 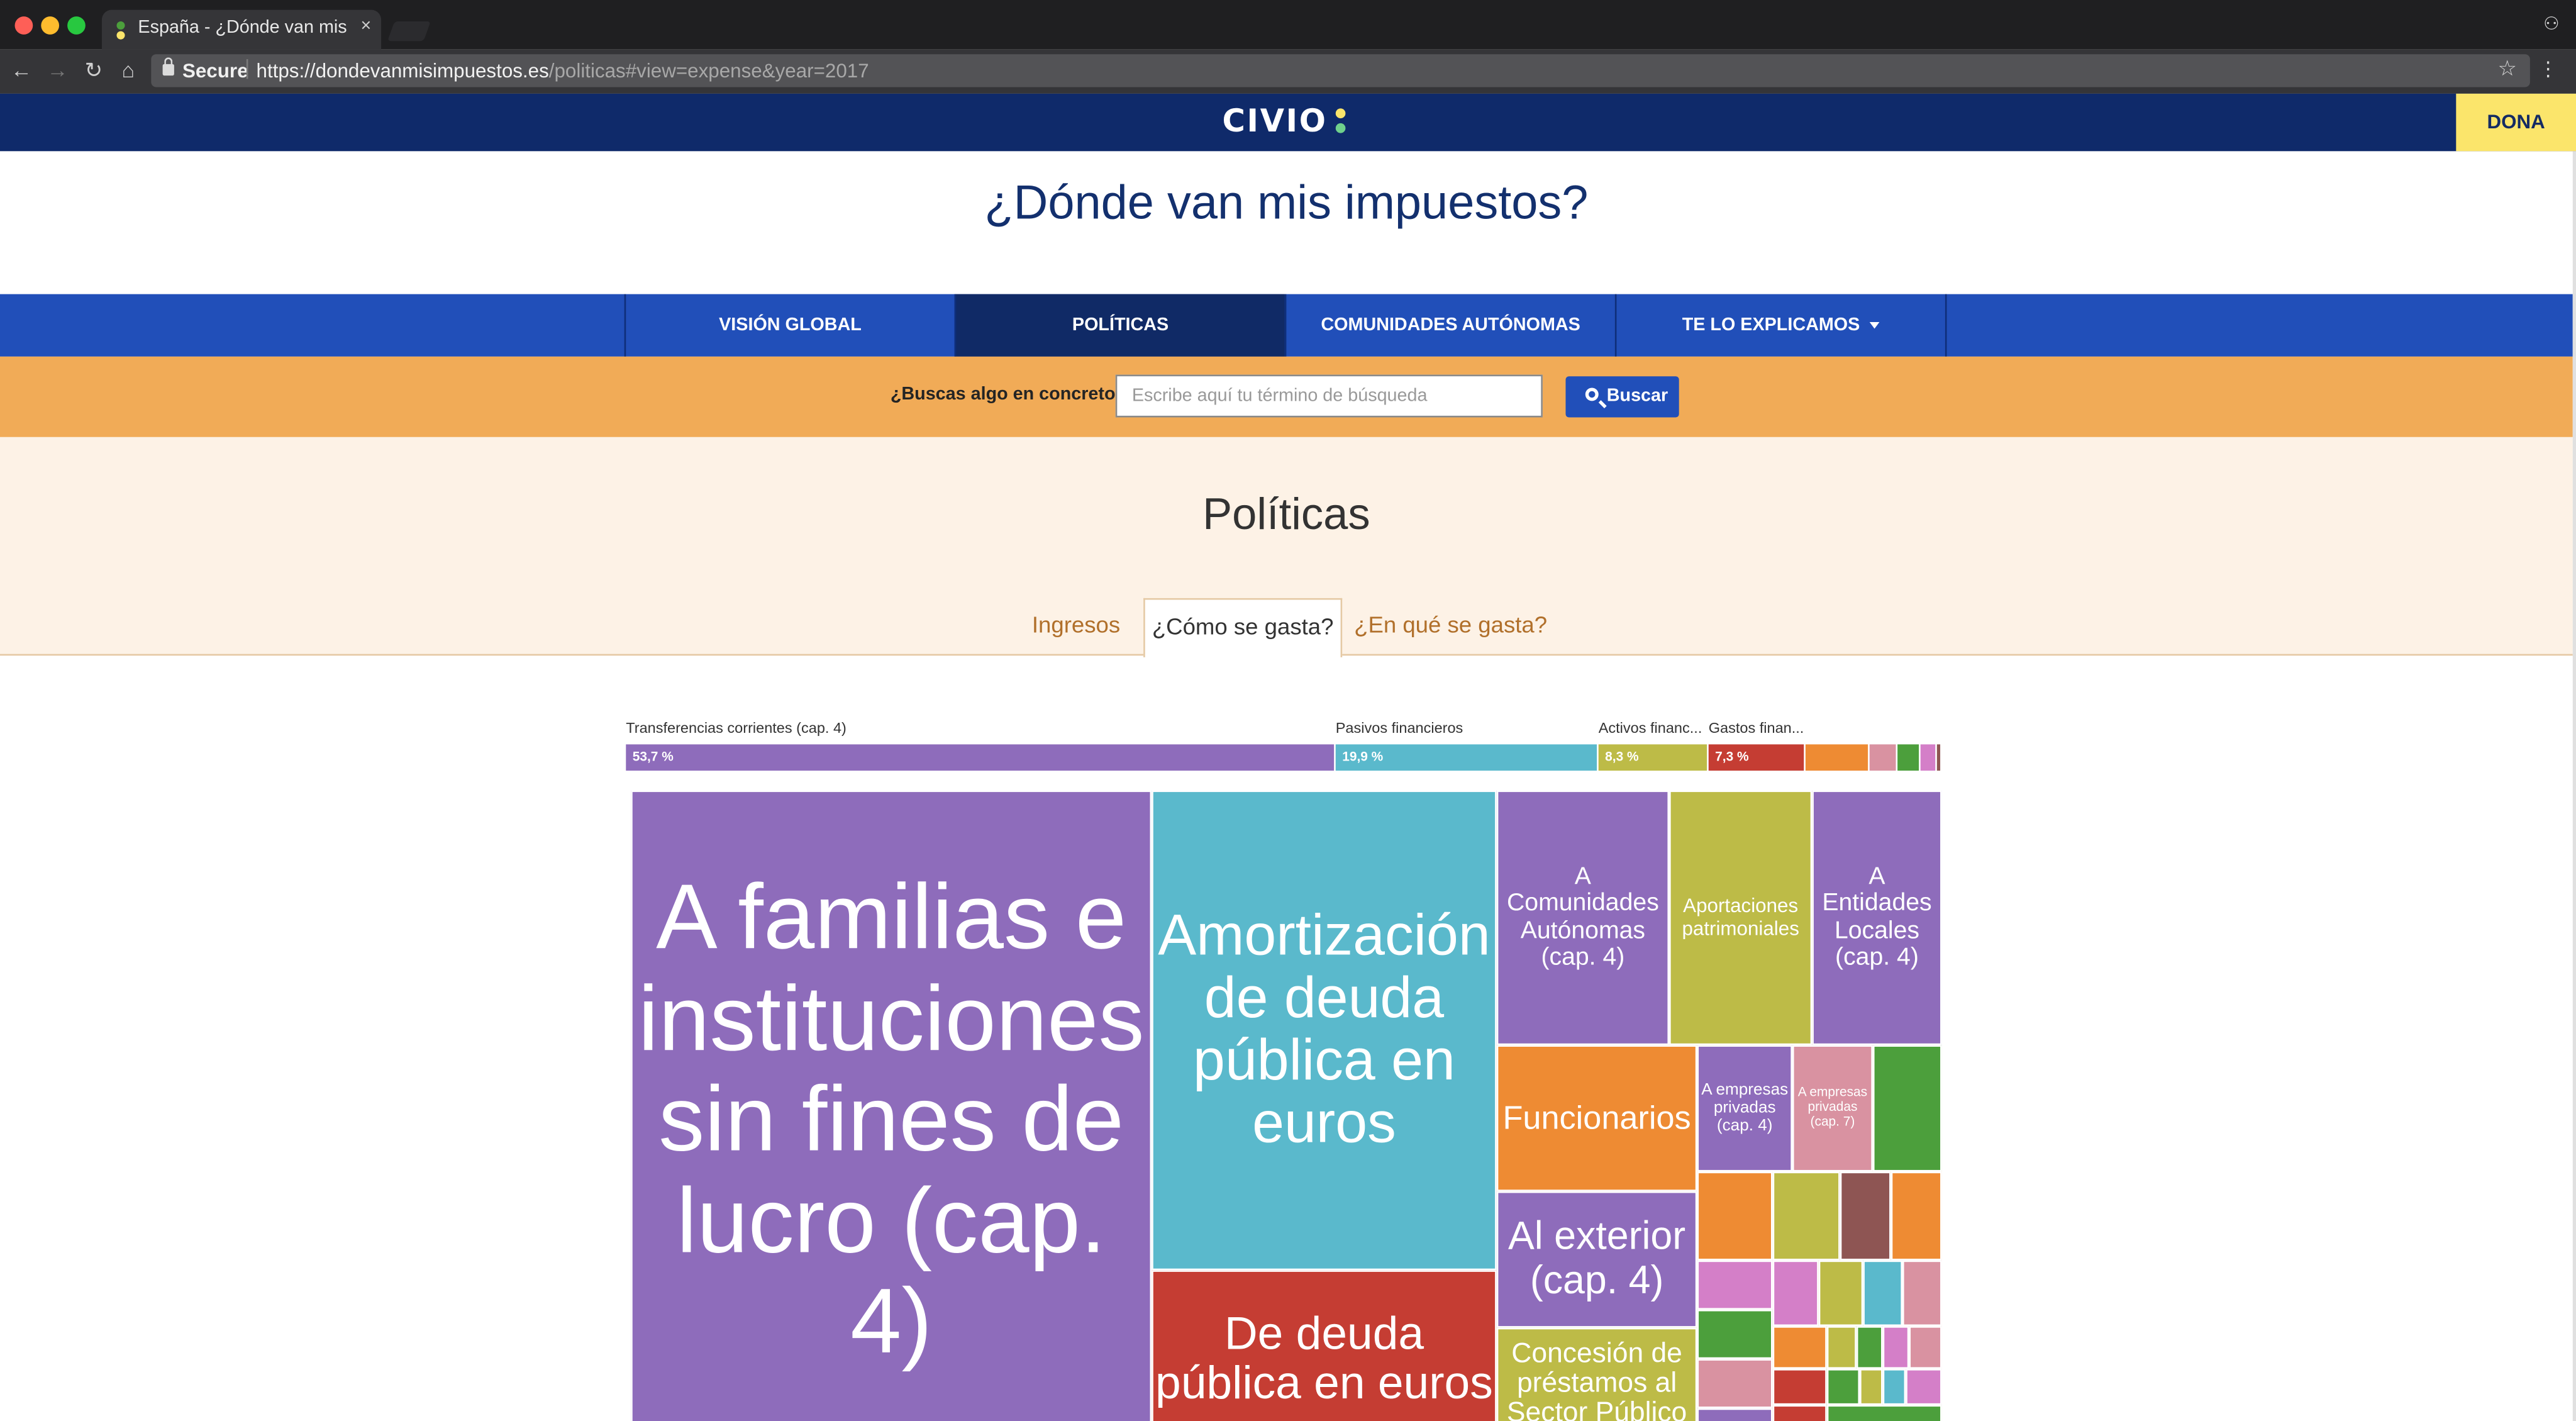 I want to click on treemap-tile: A empresas privadas (cap. 4), so click(x=1744, y=1109).